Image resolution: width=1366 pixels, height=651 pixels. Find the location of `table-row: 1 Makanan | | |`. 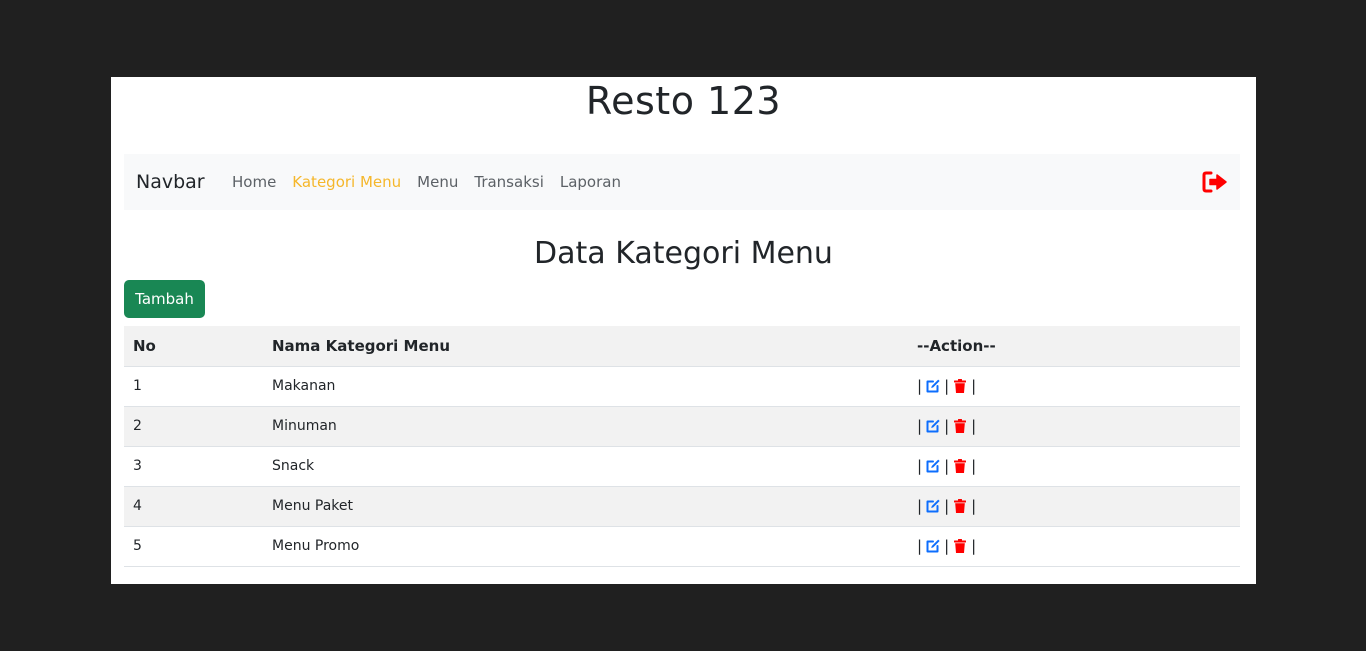

table-row: 1 Makanan | | | is located at coordinates (682, 386).